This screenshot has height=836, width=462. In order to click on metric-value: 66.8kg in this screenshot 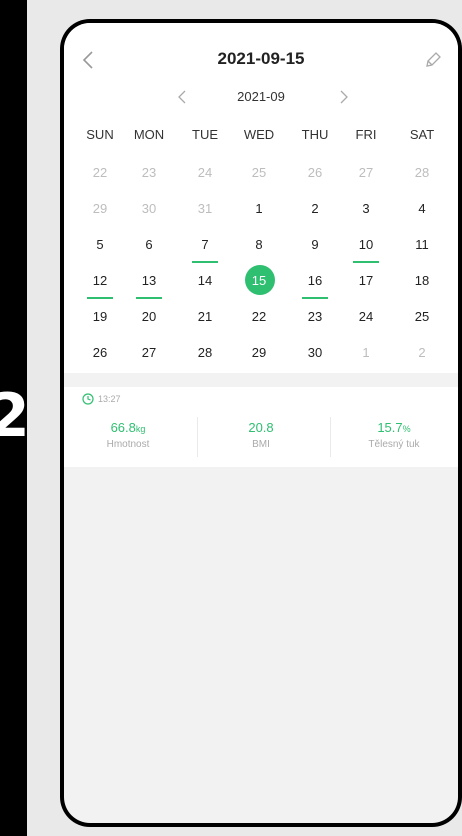, I will do `click(128, 427)`.